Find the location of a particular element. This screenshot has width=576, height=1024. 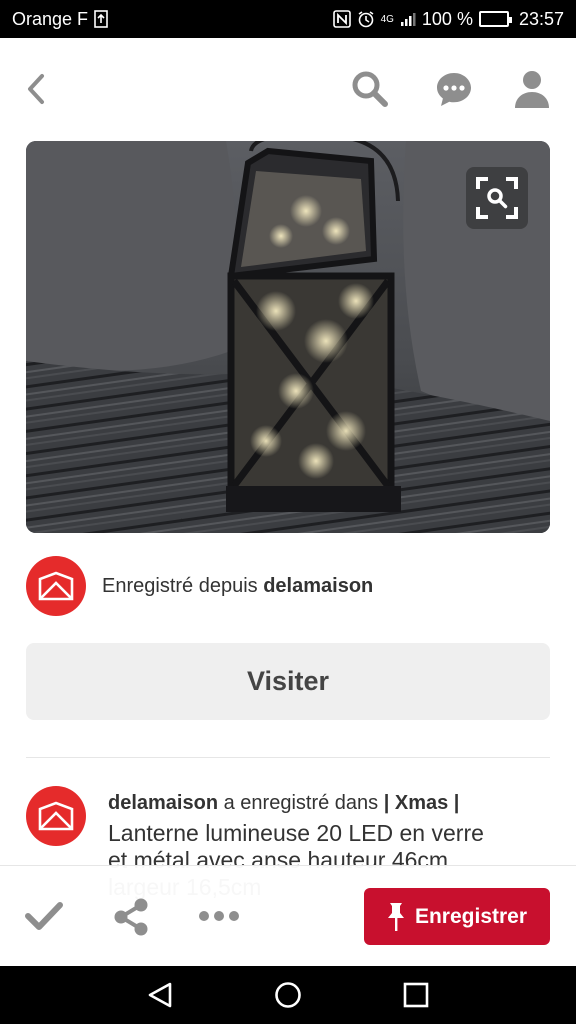

triangle-back-icon is located at coordinates (160, 995).